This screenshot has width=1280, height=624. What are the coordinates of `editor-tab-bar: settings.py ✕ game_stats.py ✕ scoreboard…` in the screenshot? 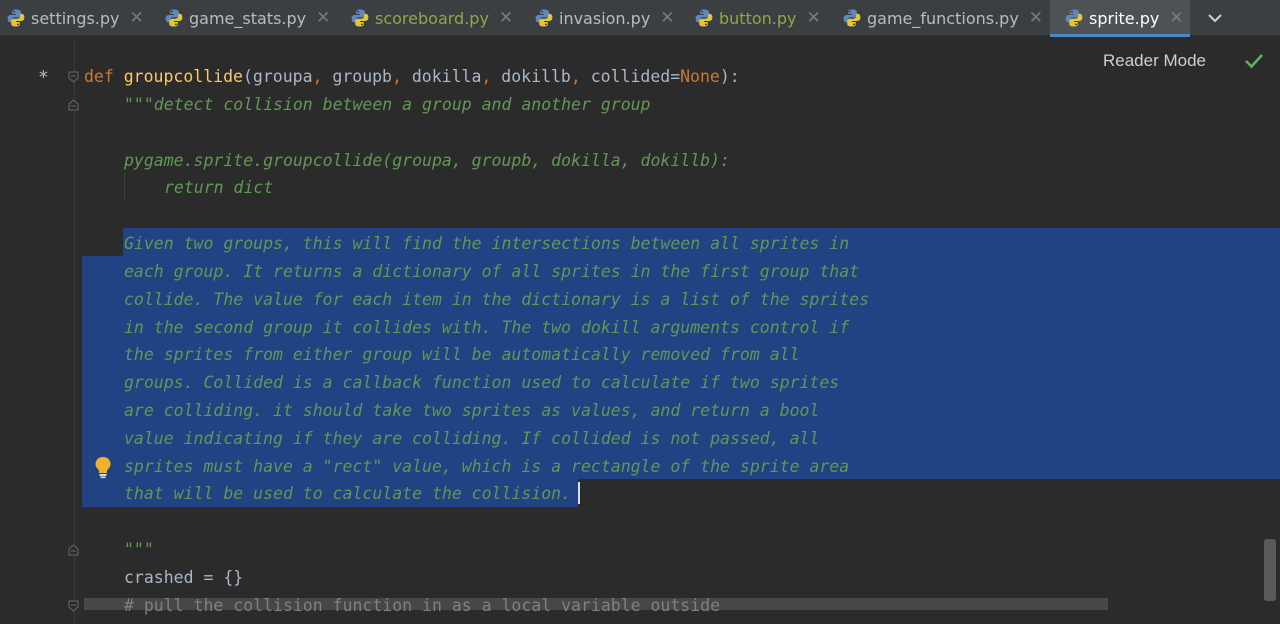 It's located at (640, 18).